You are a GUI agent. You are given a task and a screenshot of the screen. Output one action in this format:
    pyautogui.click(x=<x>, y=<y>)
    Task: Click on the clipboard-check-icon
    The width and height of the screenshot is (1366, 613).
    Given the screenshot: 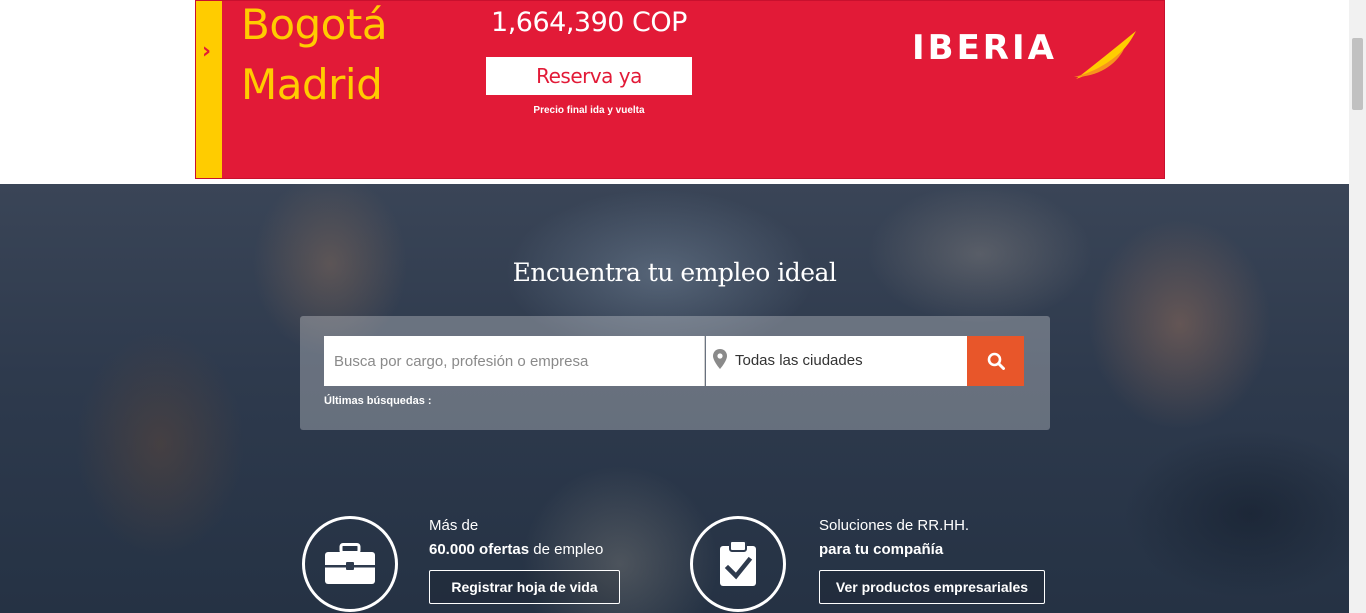 What is the action you would take?
    pyautogui.click(x=738, y=563)
    